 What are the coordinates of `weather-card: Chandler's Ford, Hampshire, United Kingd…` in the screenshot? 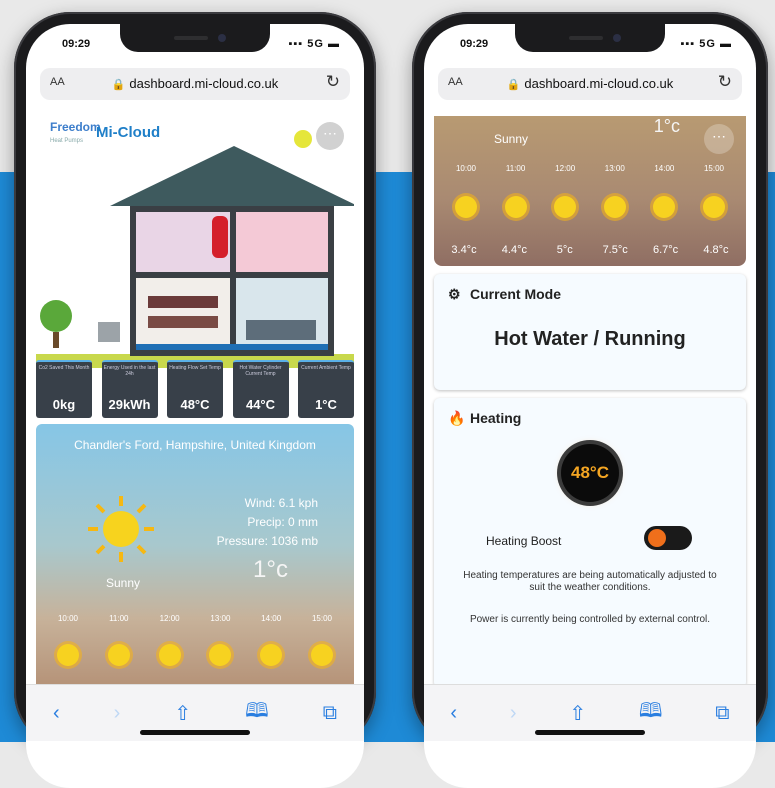 It's located at (195, 559).